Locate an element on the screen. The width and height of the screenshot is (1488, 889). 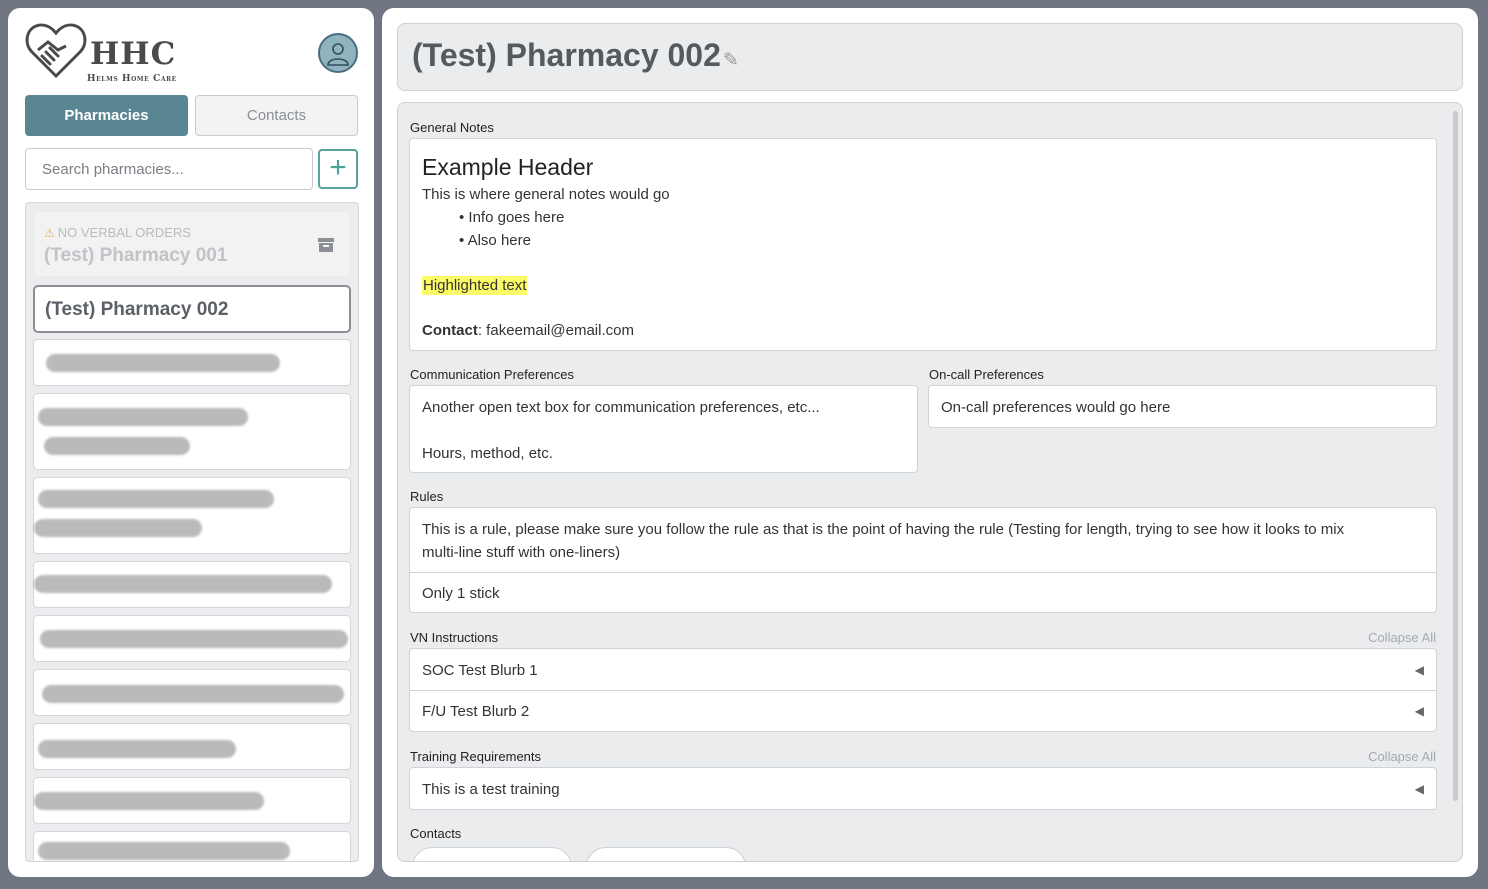
general-notes-label: General Notes is located at coordinates (452, 127).